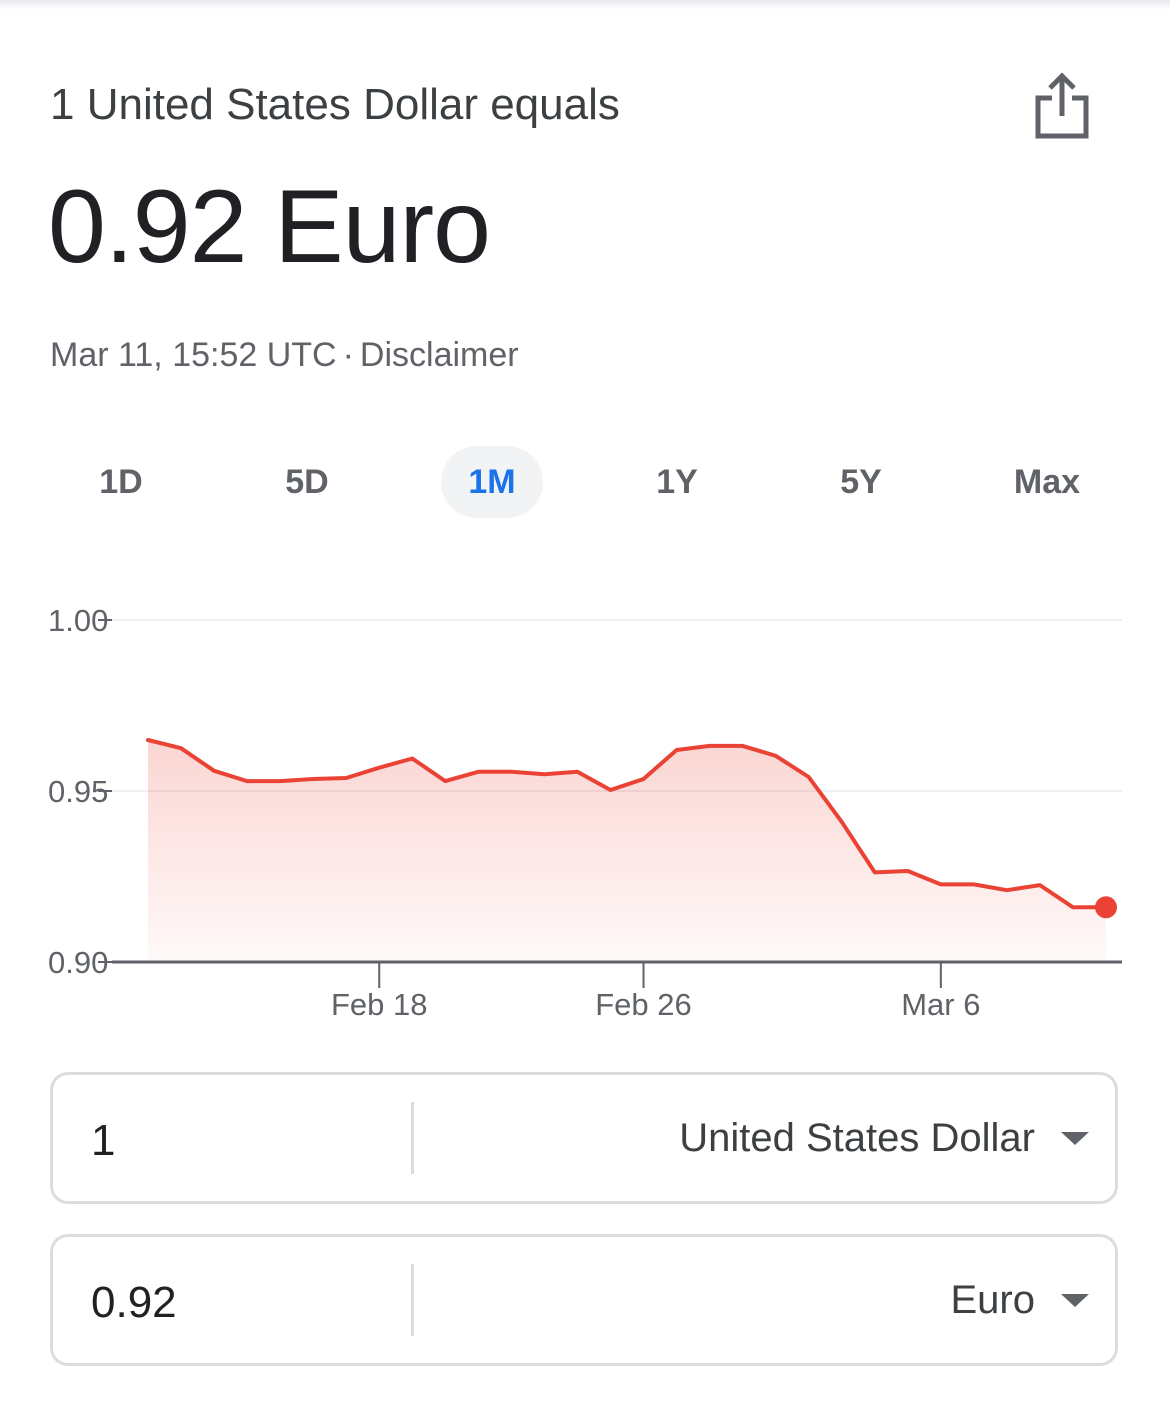 Image resolution: width=1170 pixels, height=1401 pixels. What do you see at coordinates (78, 962) in the screenshot?
I see `y-tick-label: 0.90` at bounding box center [78, 962].